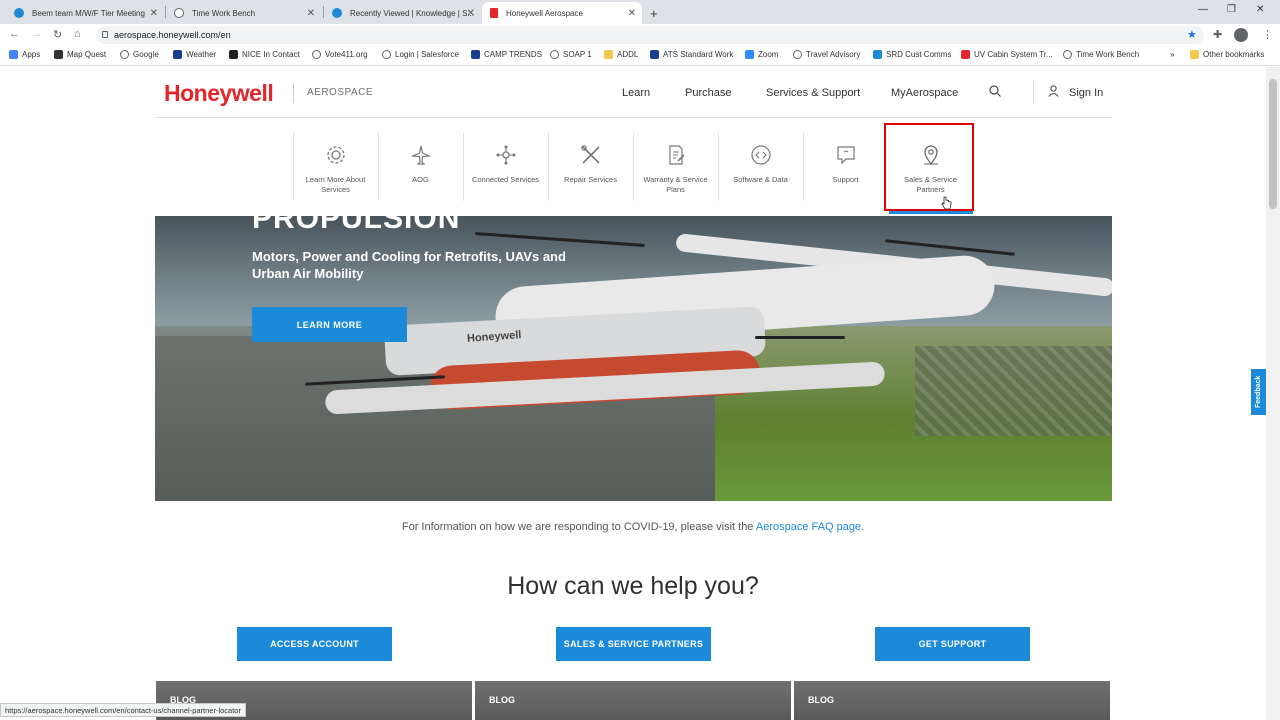 Image resolution: width=1280 pixels, height=720 pixels. I want to click on bookmark-label: Time Work Bench, so click(1108, 54).